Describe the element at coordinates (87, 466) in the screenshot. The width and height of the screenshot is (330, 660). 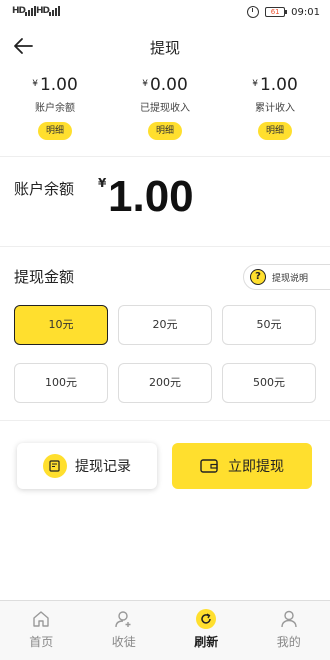
I see `withdraw-records-button: 提现记录` at that location.